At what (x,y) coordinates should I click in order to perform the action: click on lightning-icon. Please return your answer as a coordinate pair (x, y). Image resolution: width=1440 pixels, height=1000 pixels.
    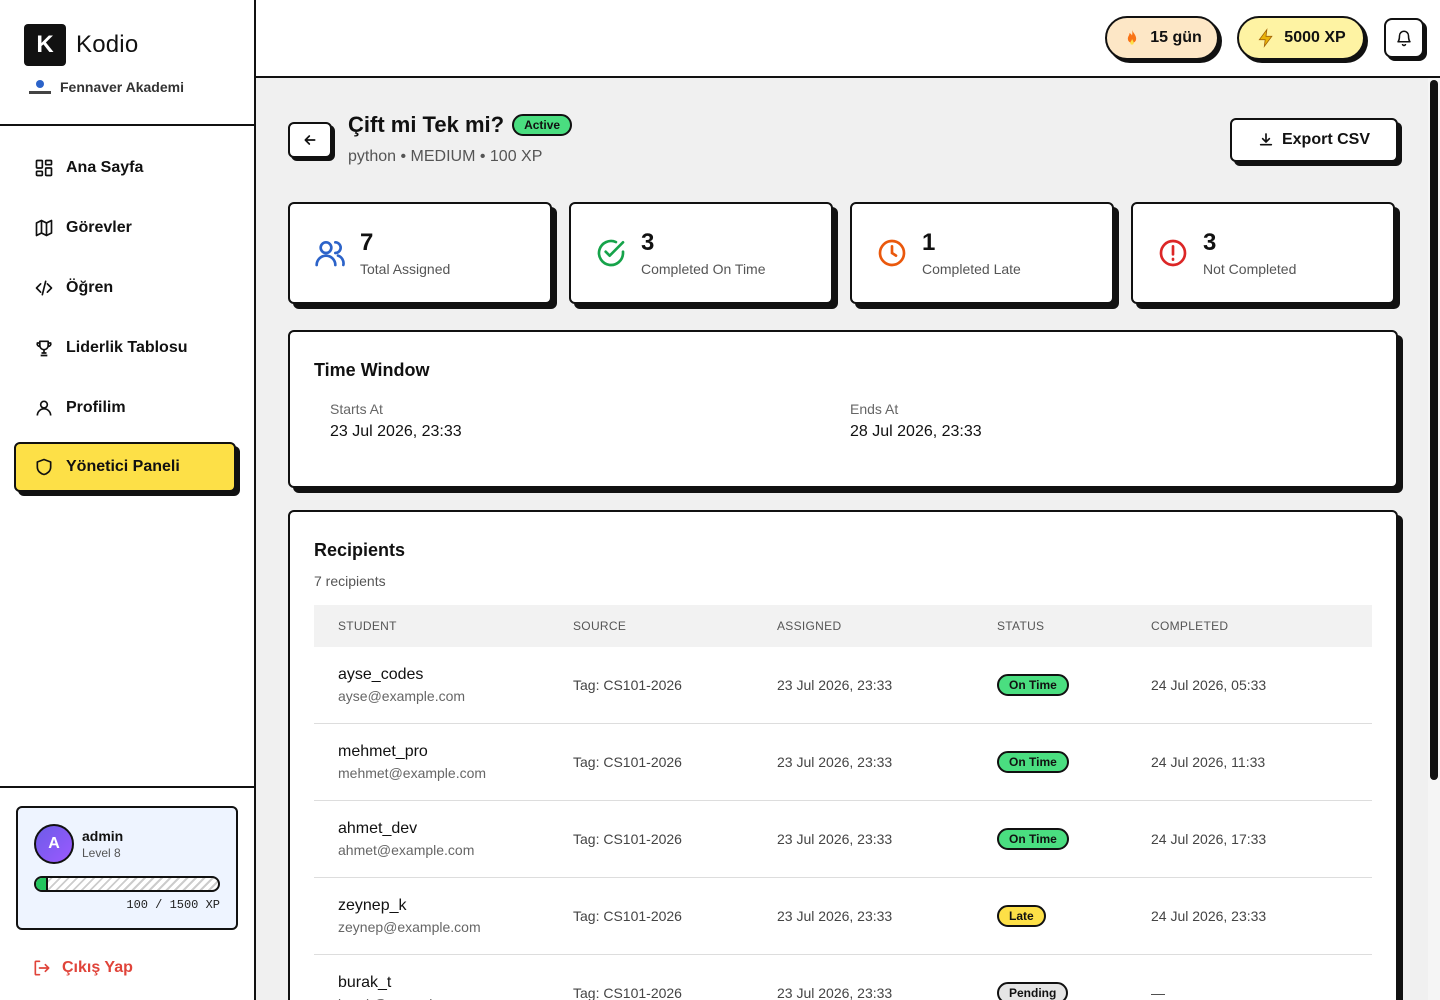
    Looking at the image, I should click on (1265, 38).